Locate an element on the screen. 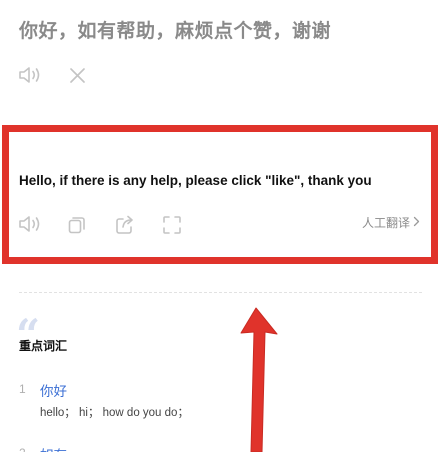  share-icon is located at coordinates (125, 225).